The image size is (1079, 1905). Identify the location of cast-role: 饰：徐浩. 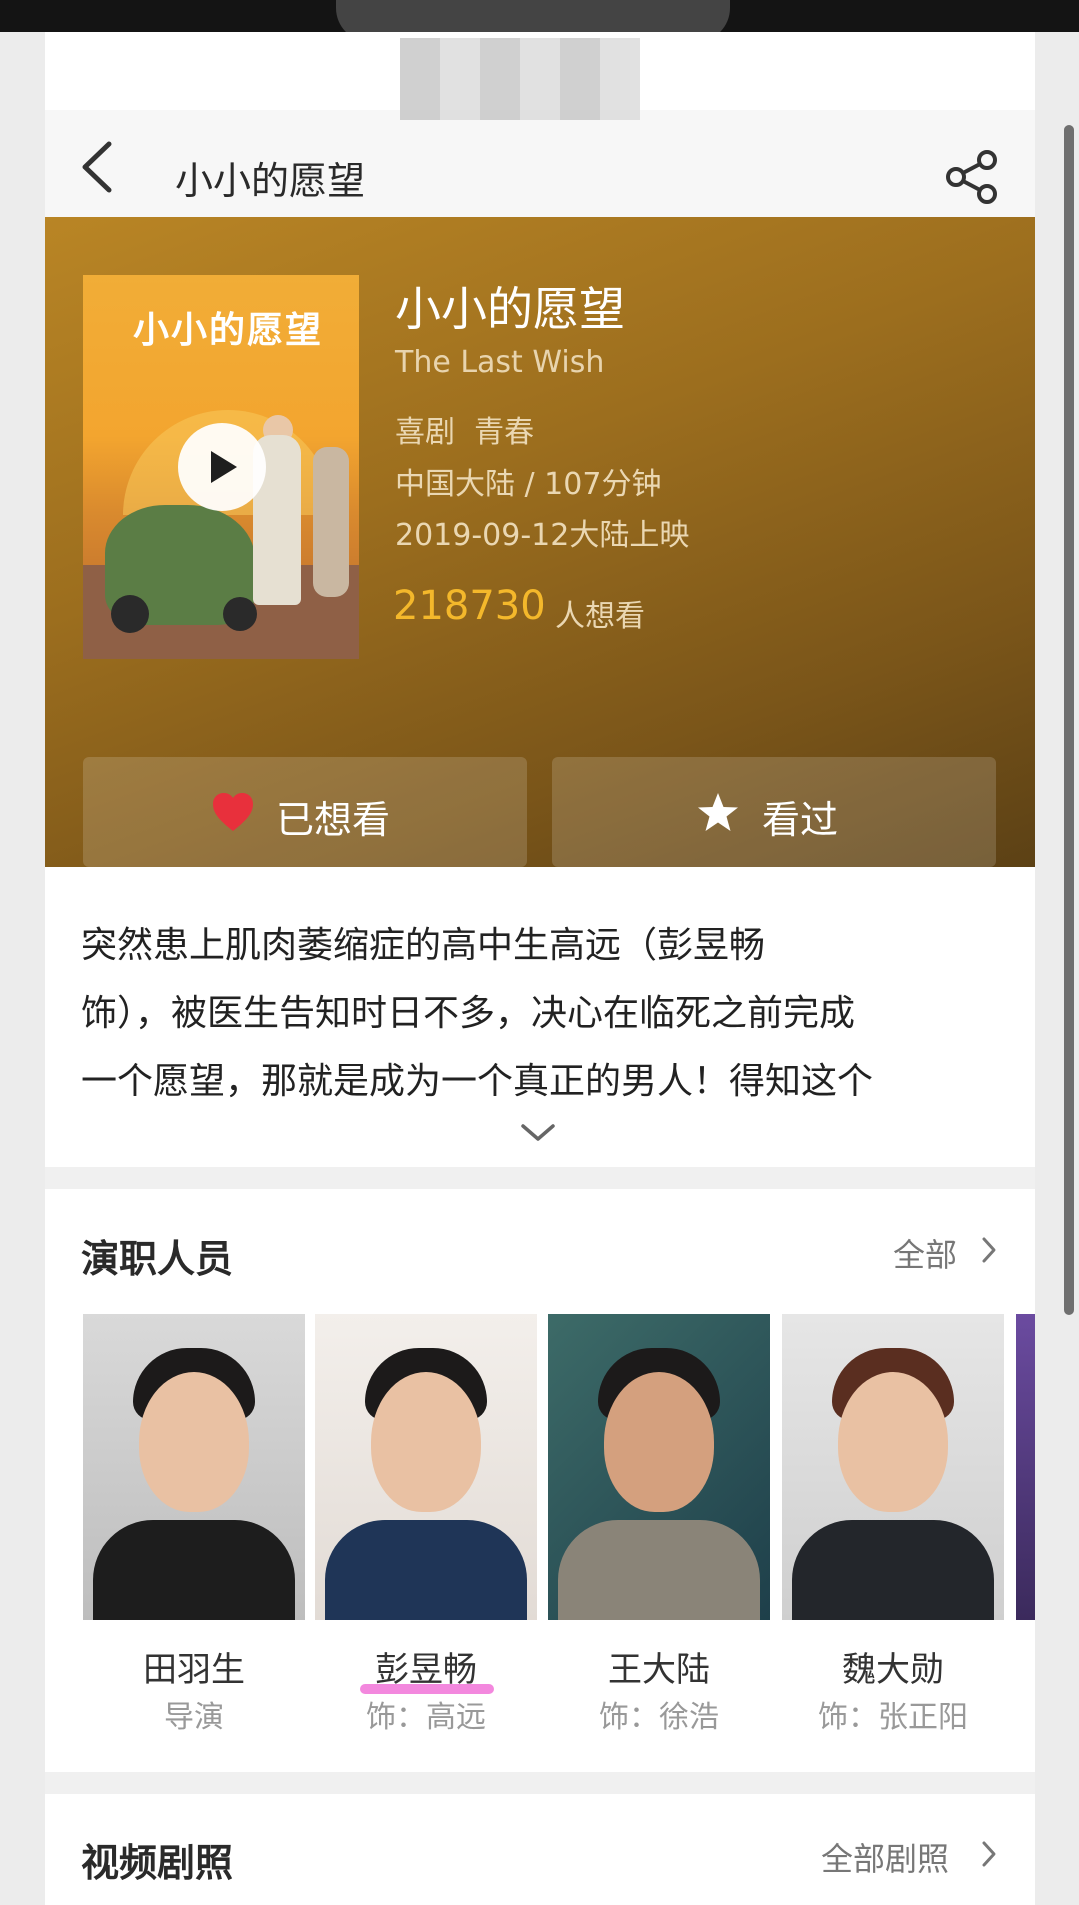
(659, 1717).